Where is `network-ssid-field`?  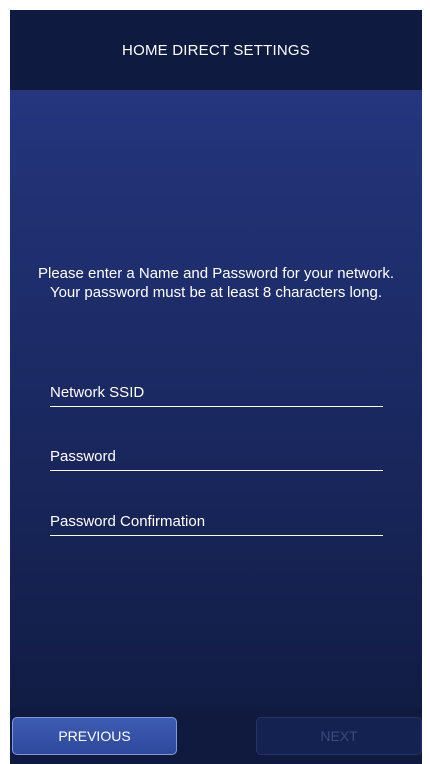 network-ssid-field is located at coordinates (216, 392).